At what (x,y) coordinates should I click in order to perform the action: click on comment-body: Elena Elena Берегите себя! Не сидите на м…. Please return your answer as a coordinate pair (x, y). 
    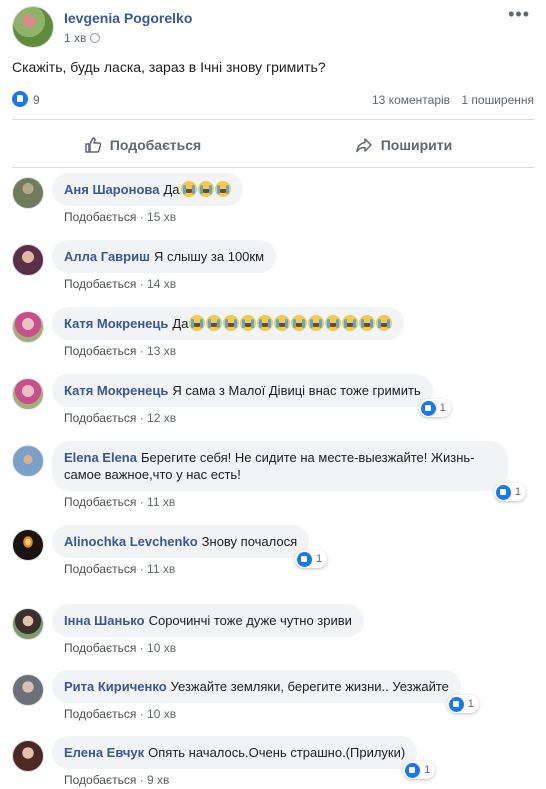
    Looking at the image, I should click on (289, 475).